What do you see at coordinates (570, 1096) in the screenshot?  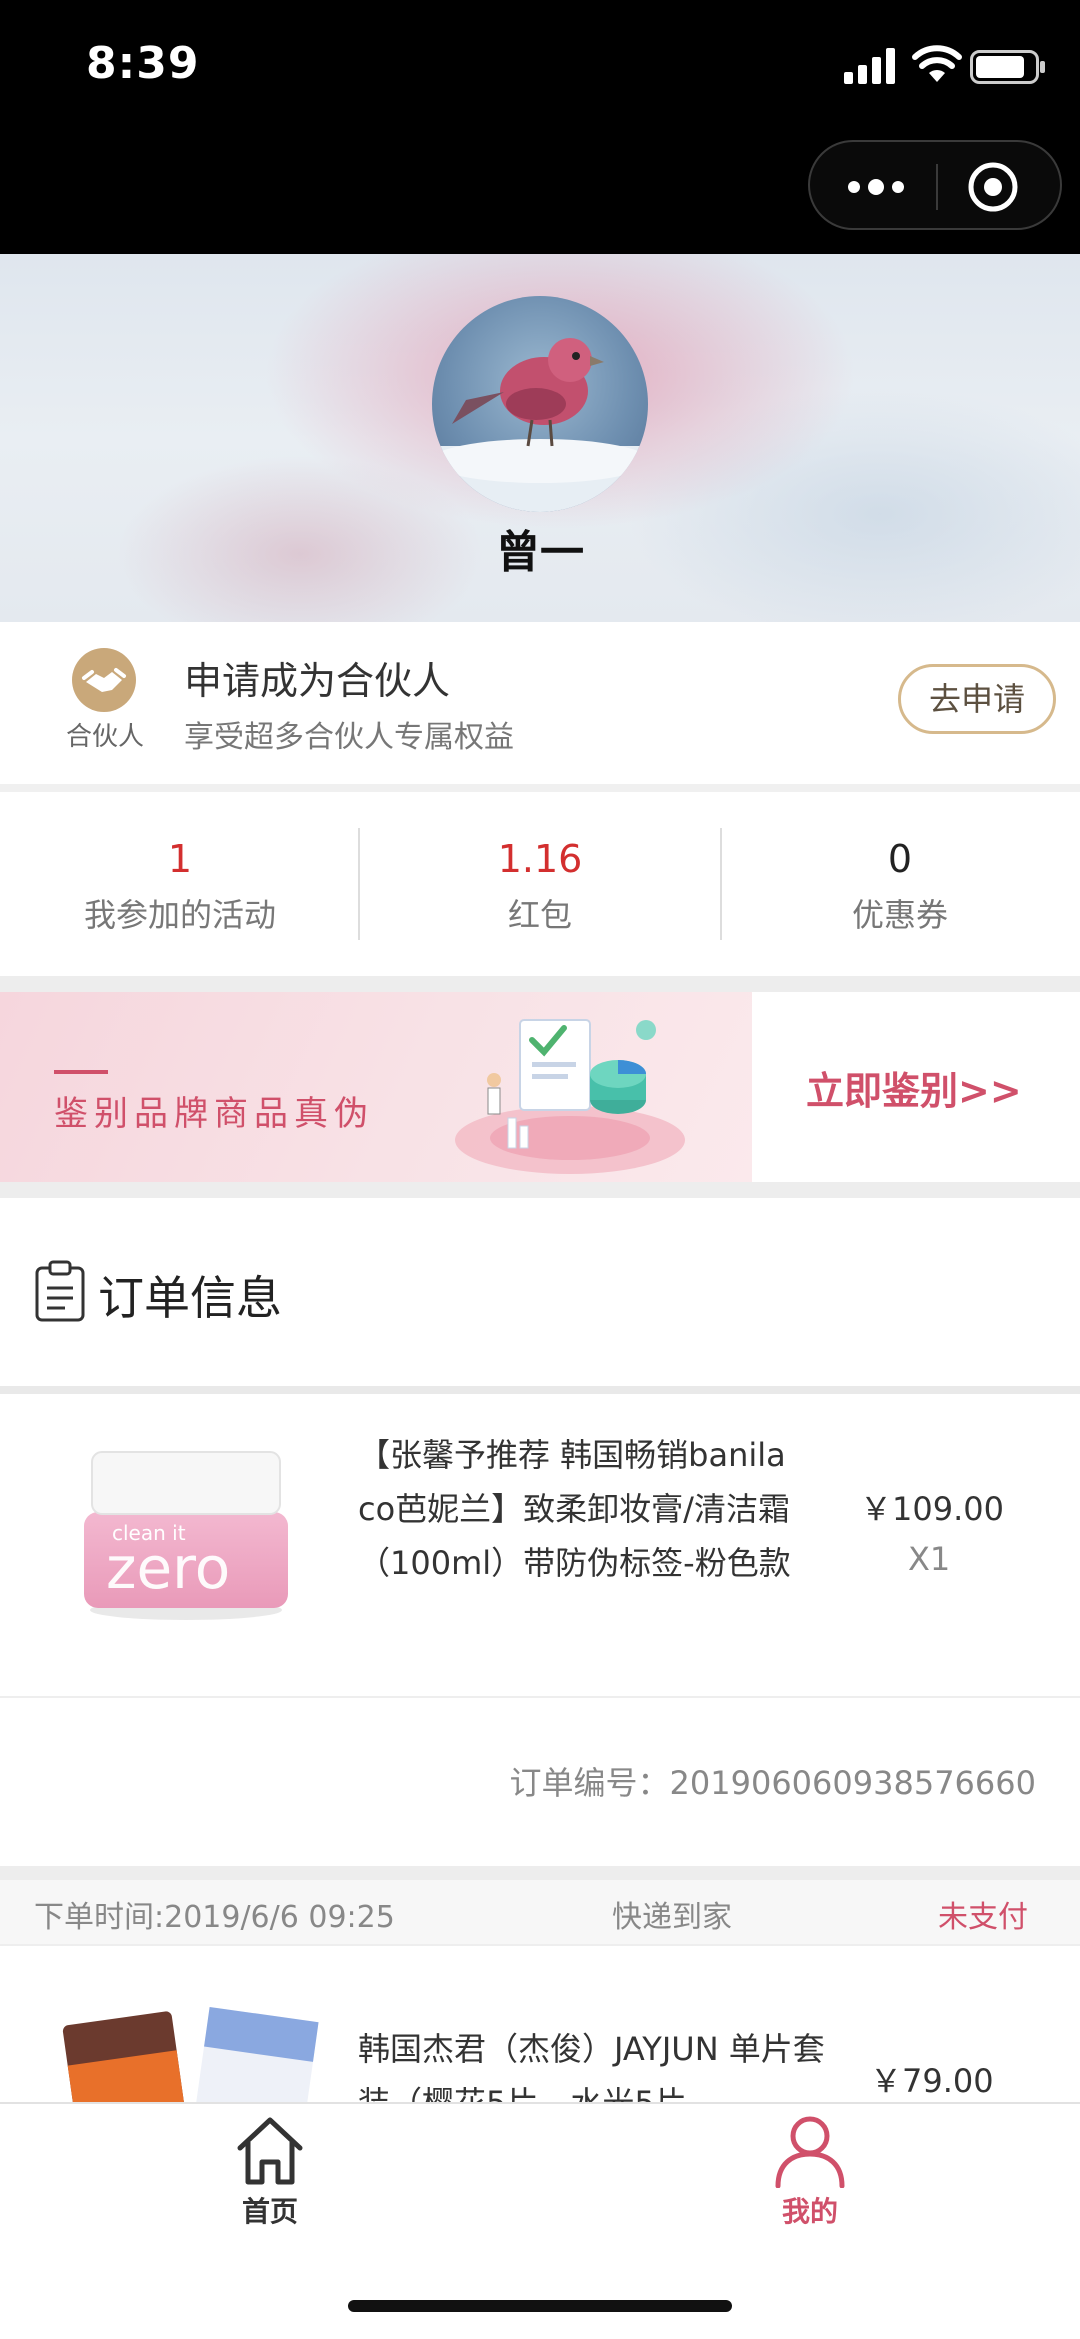 I see `verification-illustration` at bounding box center [570, 1096].